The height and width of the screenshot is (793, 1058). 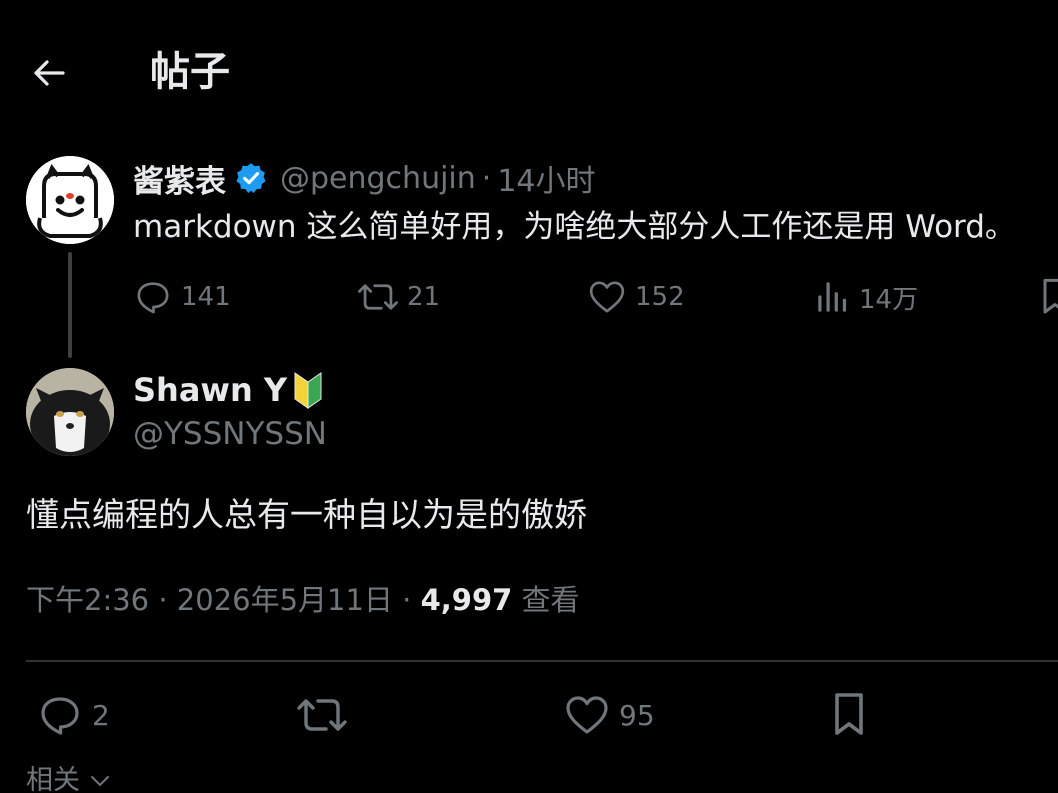 I want to click on back-button, so click(x=49, y=73).